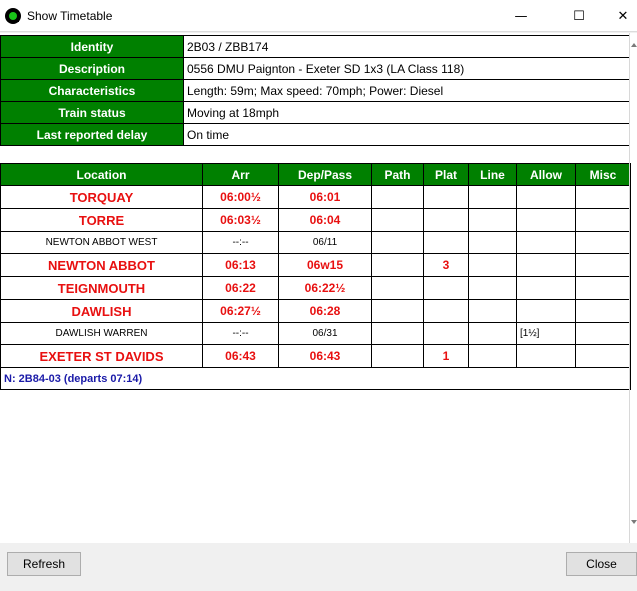 This screenshot has height=591, width=637. What do you see at coordinates (240, 174) in the screenshot?
I see `column-header: Arr` at bounding box center [240, 174].